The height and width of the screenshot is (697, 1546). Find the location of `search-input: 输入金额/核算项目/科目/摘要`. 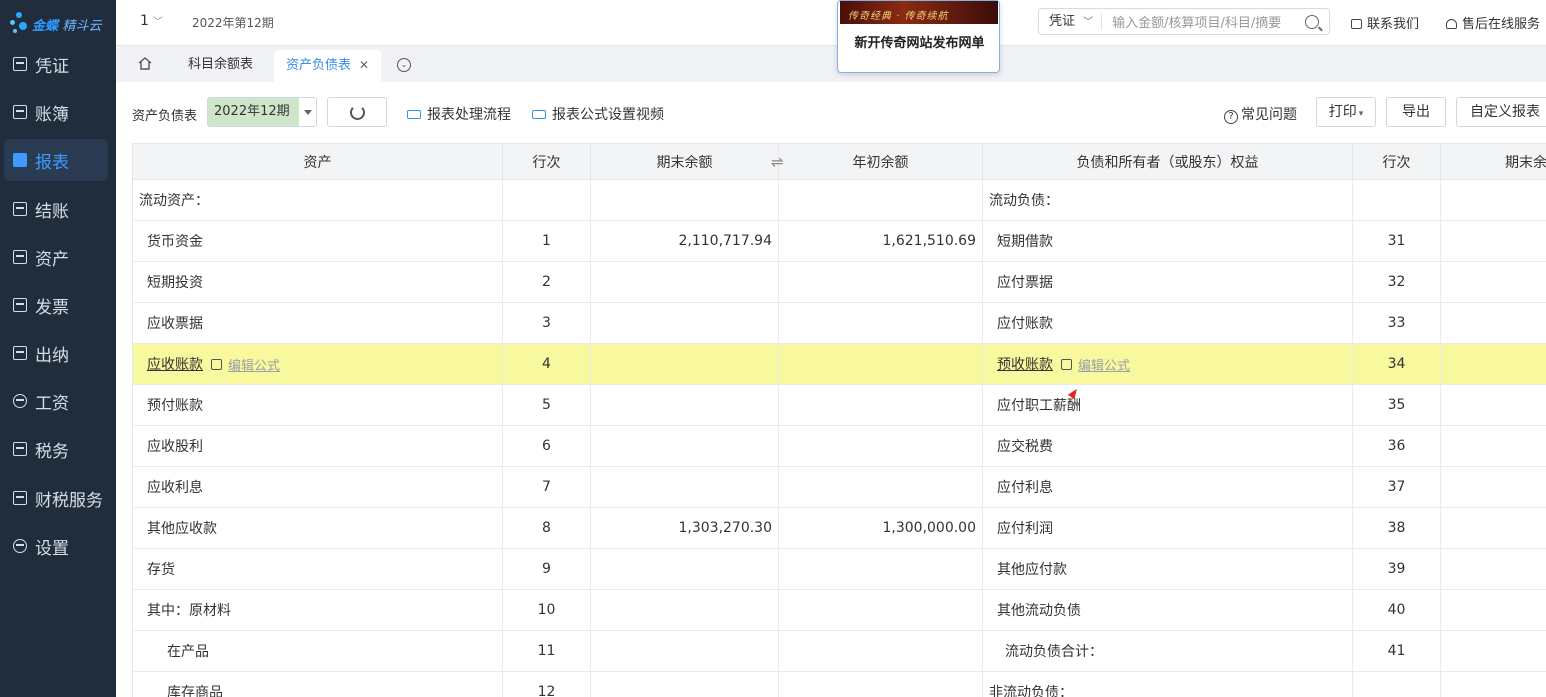

search-input: 输入金额/核算项目/科目/摘要 is located at coordinates (1203, 21).